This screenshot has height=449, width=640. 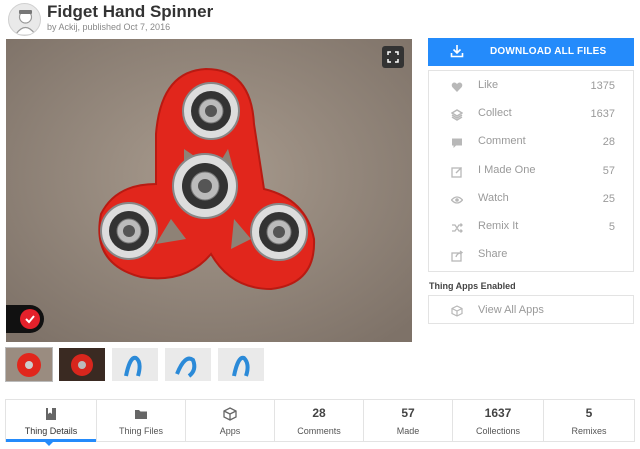 I want to click on tab-collections: 1637 Collections, so click(x=498, y=420).